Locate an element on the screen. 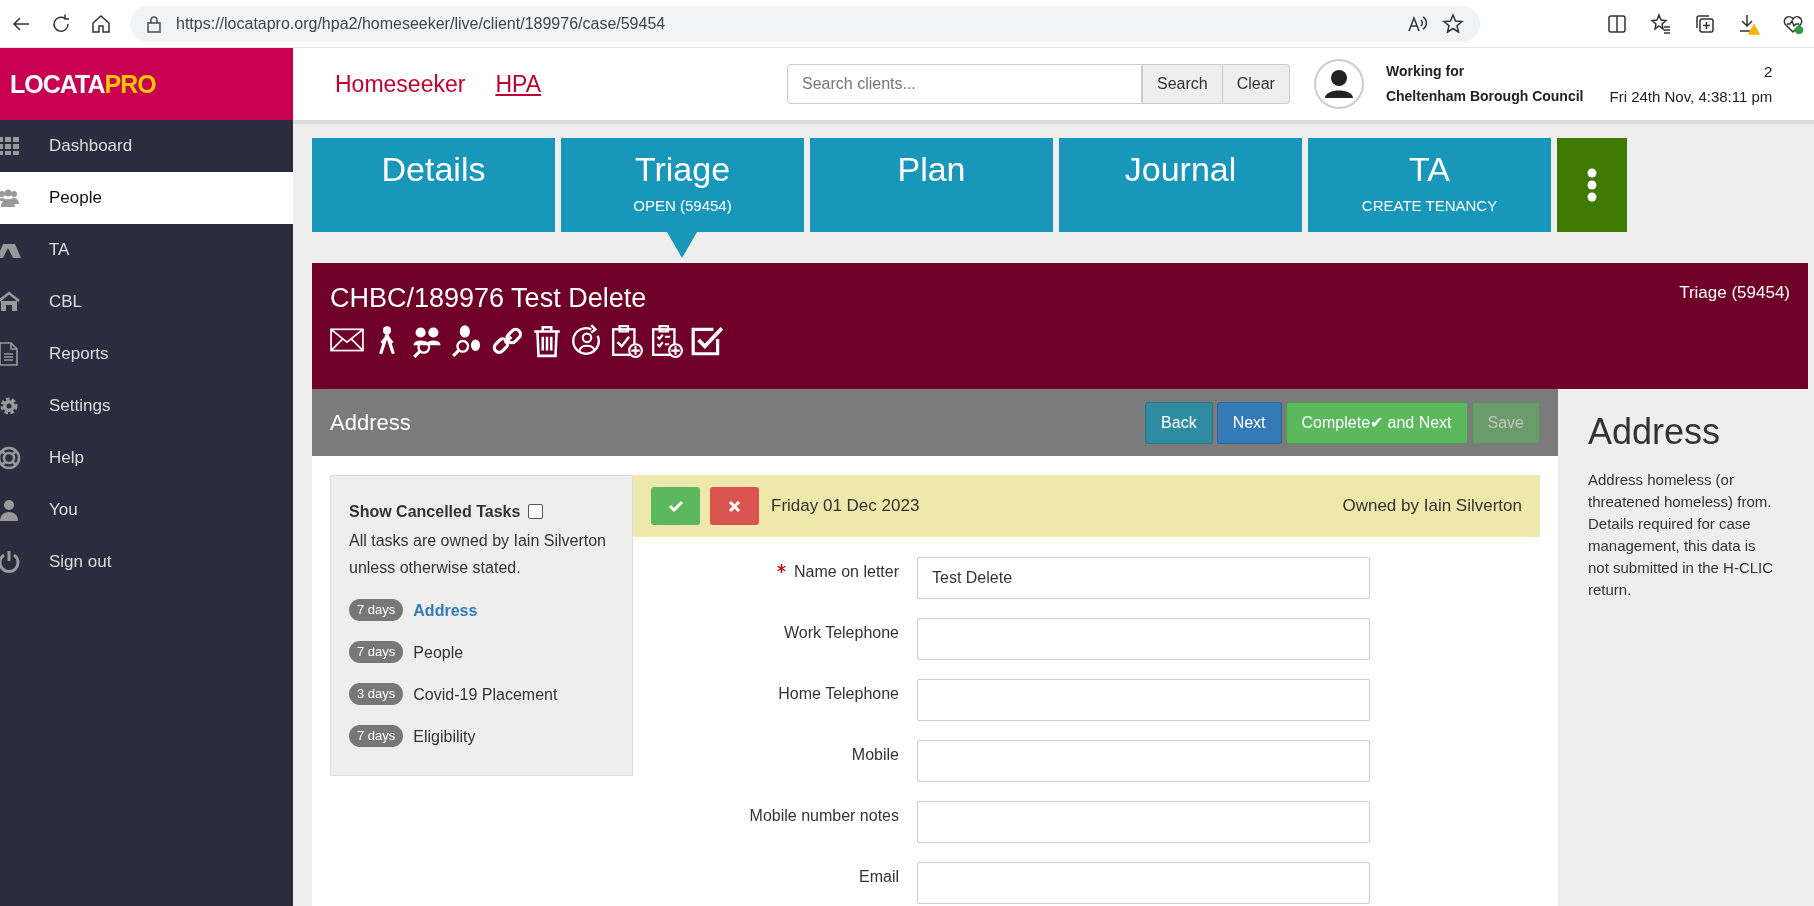  check-icon is located at coordinates (675, 506).